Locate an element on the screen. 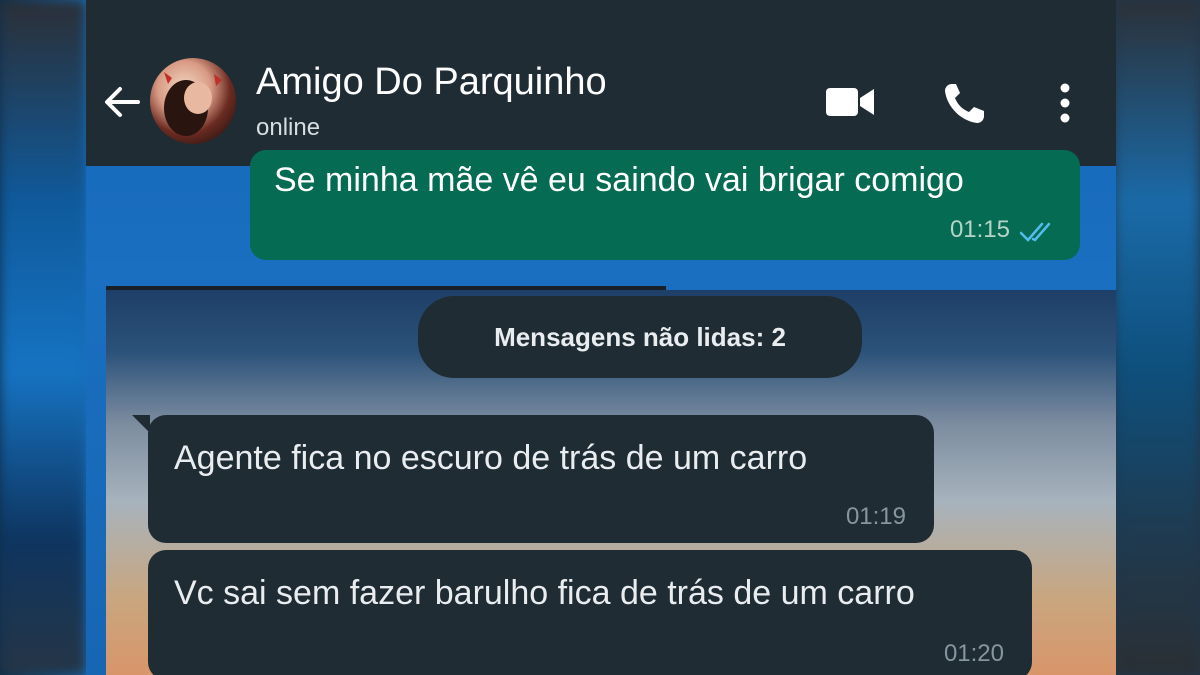 The height and width of the screenshot is (675, 1200). avatar-image is located at coordinates (193, 104).